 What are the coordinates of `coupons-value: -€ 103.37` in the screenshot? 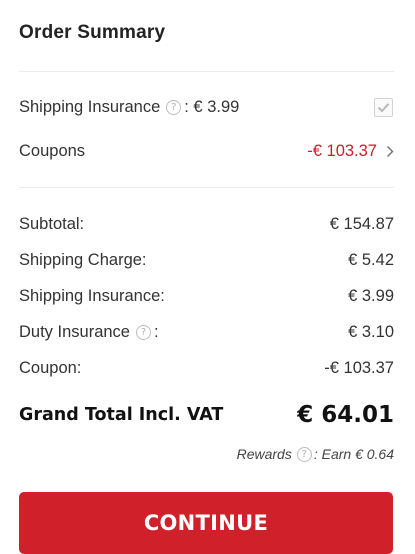 It's located at (342, 150).